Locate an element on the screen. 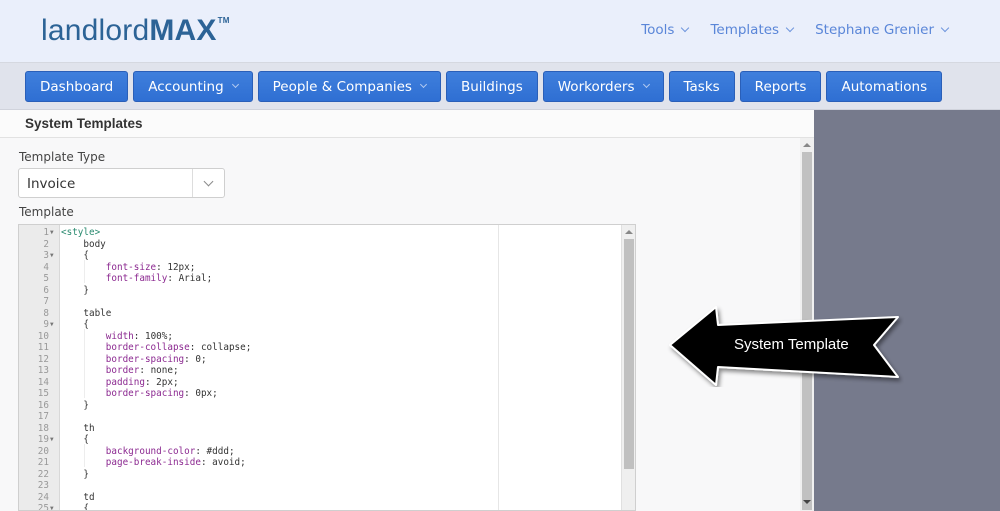 This screenshot has height=511, width=1000. template-label: Template is located at coordinates (46, 212).